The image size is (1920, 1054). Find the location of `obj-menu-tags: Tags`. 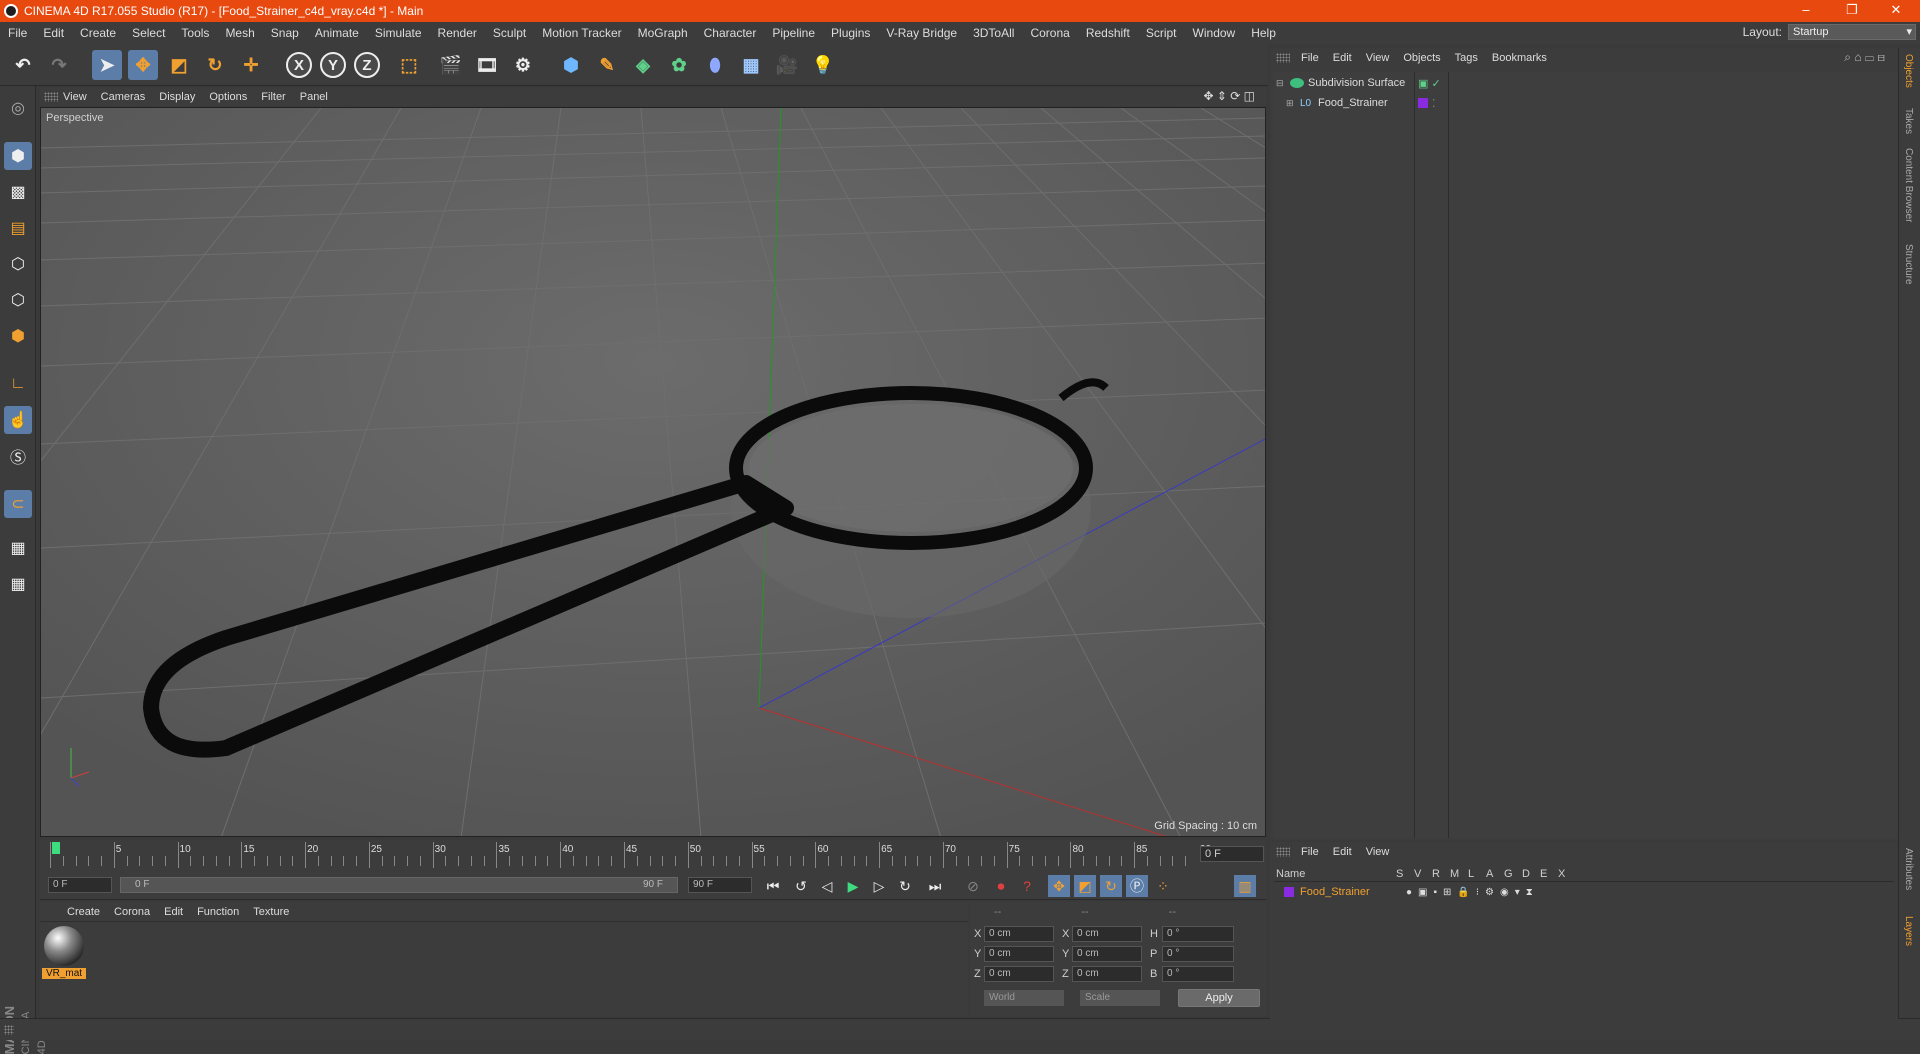

obj-menu-tags: Tags is located at coordinates (1466, 58).